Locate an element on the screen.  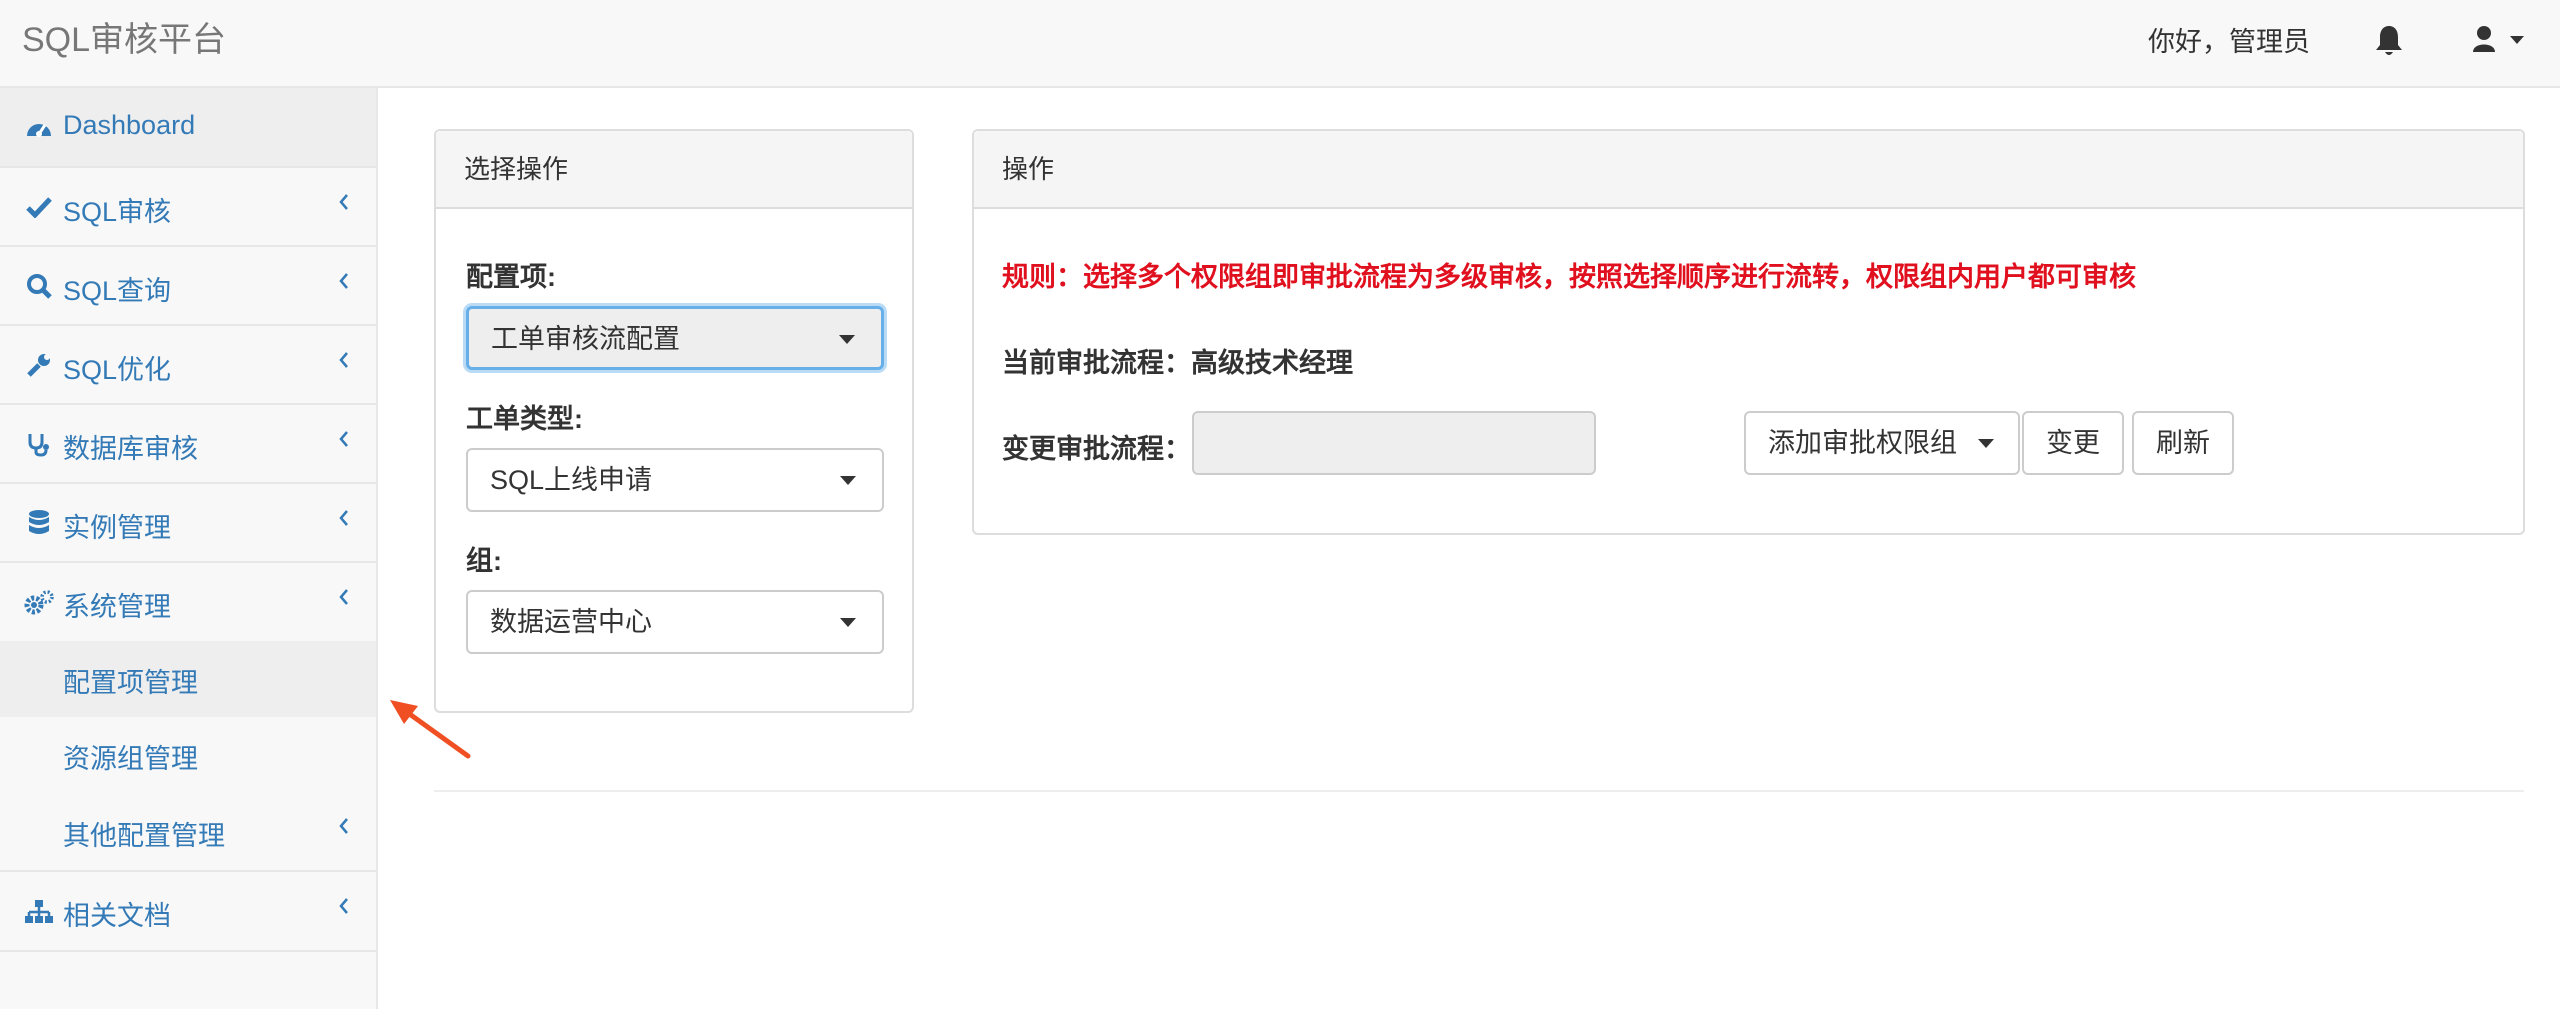
group-select-value: 数据运营中心 is located at coordinates (571, 622).